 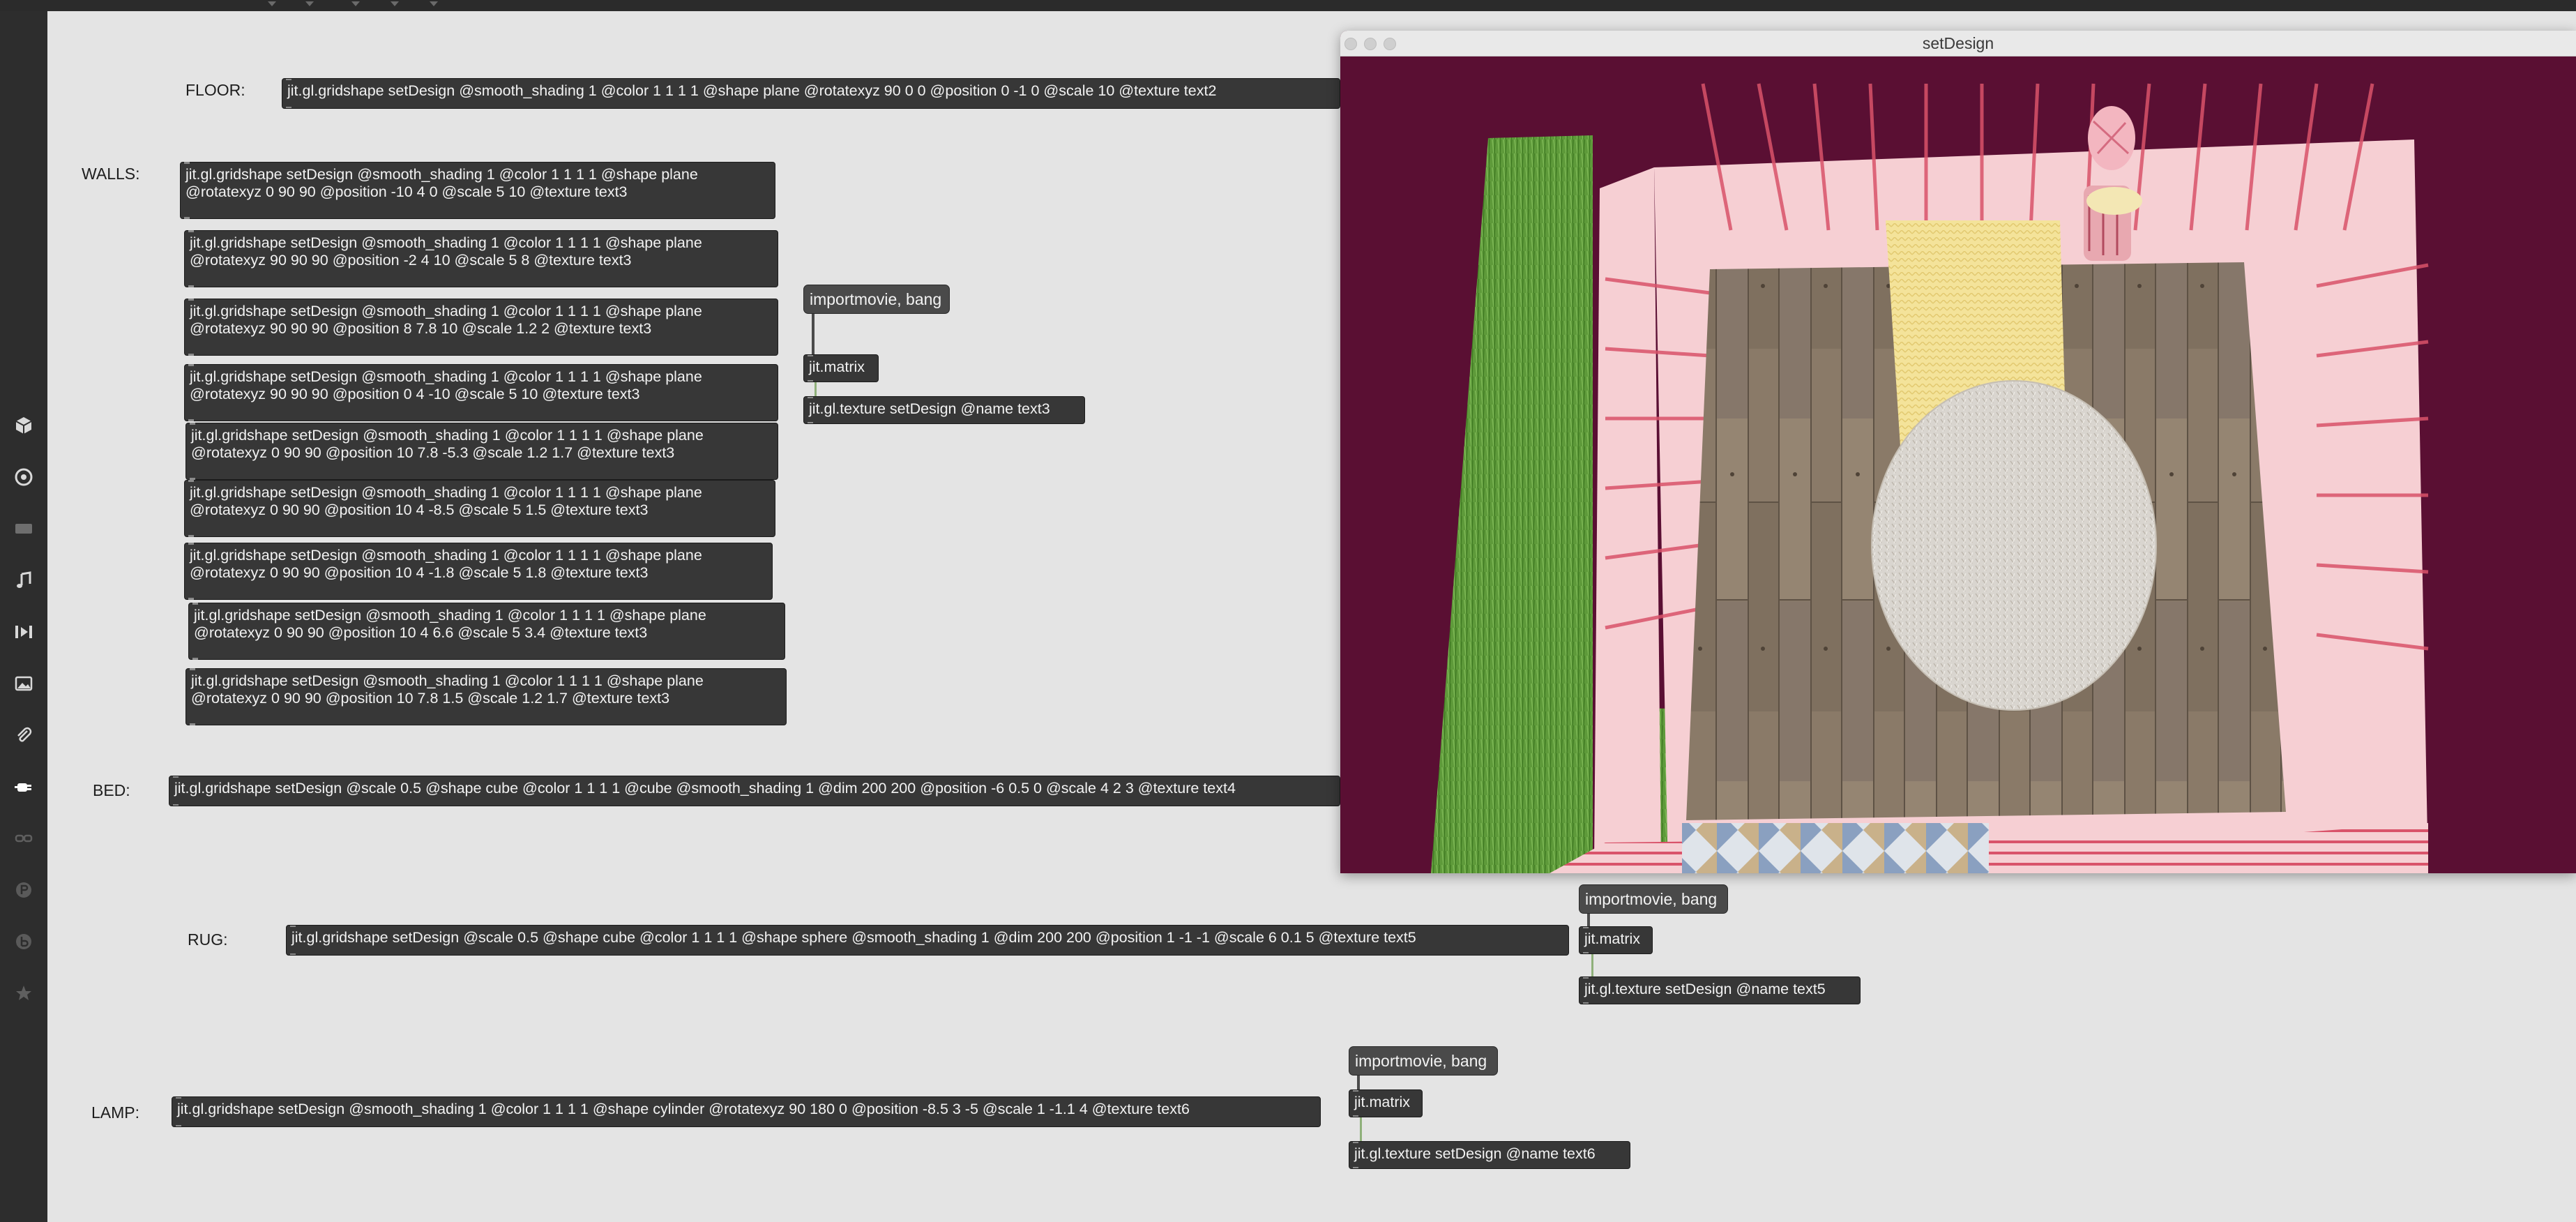 I want to click on paperclip-icon, so click(x=24, y=735).